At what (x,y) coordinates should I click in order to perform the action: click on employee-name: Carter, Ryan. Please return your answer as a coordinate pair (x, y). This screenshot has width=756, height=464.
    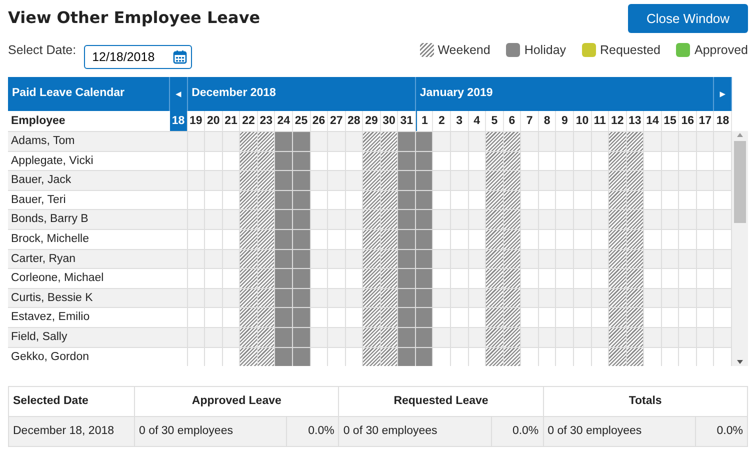
    Looking at the image, I should click on (89, 258).